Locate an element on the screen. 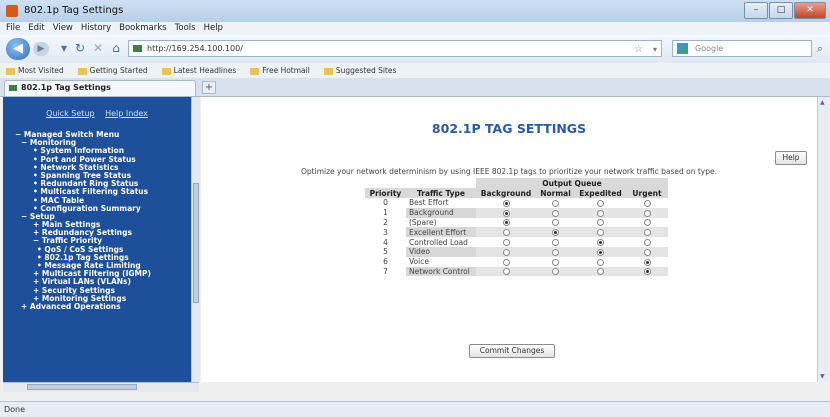 The height and width of the screenshot is (417, 830). sidebar-horizontal-scrollbar is located at coordinates (101, 387).